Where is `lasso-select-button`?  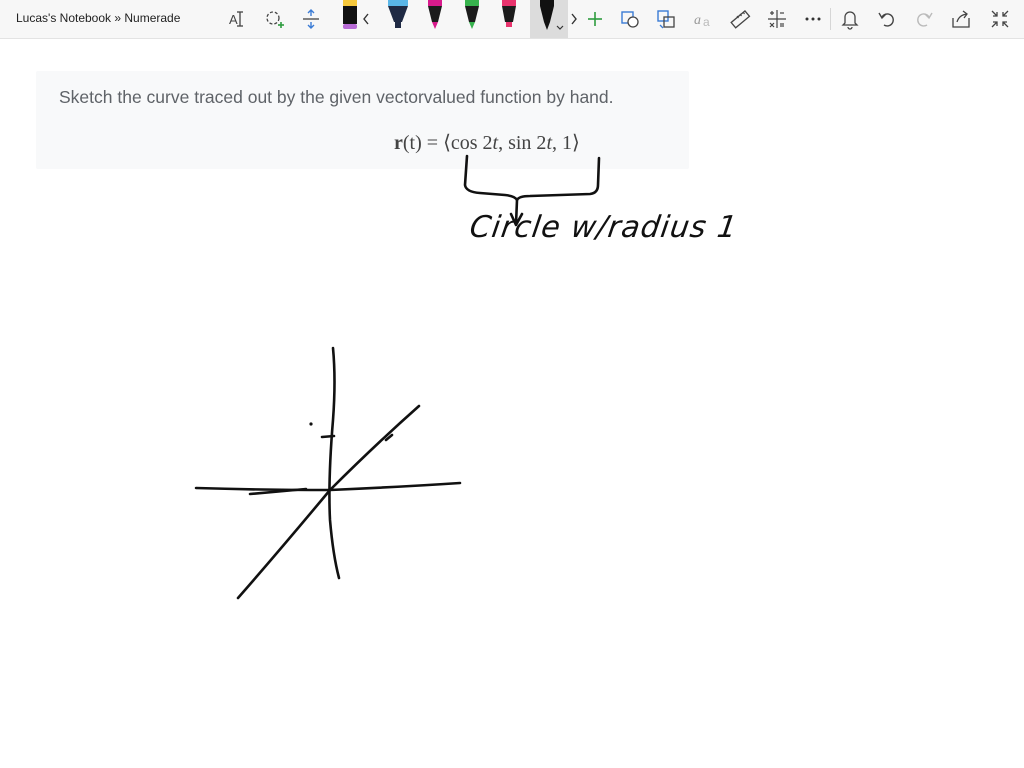 lasso-select-button is located at coordinates (274, 19).